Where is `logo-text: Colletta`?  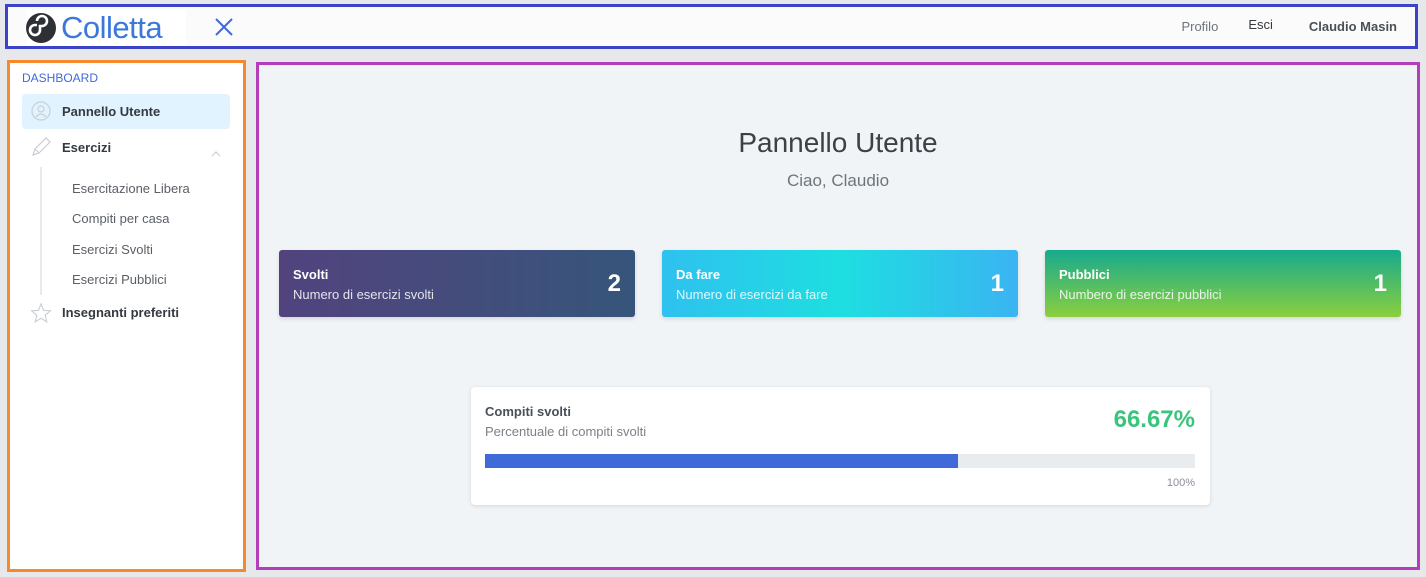
logo-text: Colletta is located at coordinates (112, 27).